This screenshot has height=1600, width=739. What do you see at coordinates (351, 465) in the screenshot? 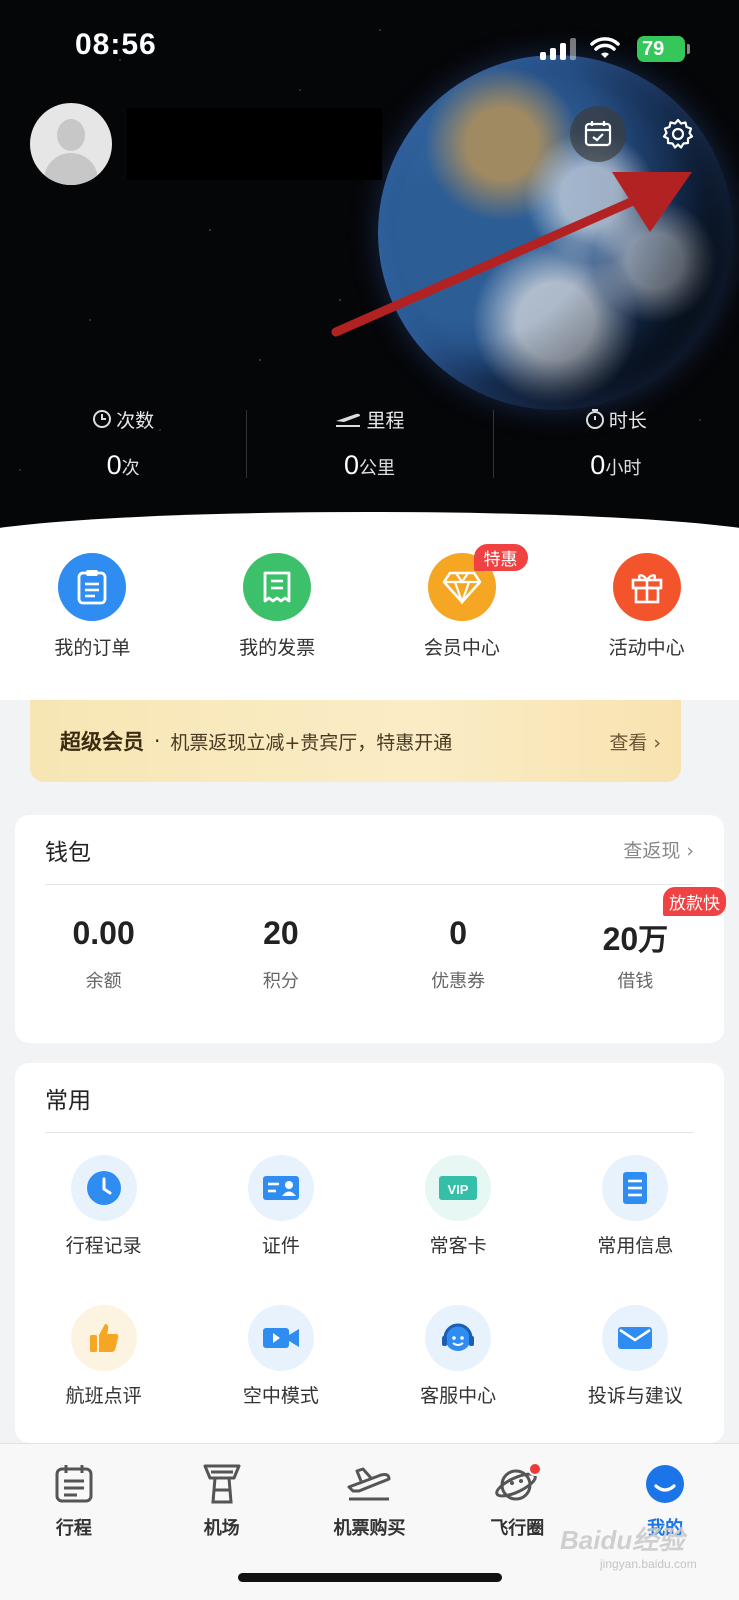
I see `stat-mileage-value: 0` at bounding box center [351, 465].